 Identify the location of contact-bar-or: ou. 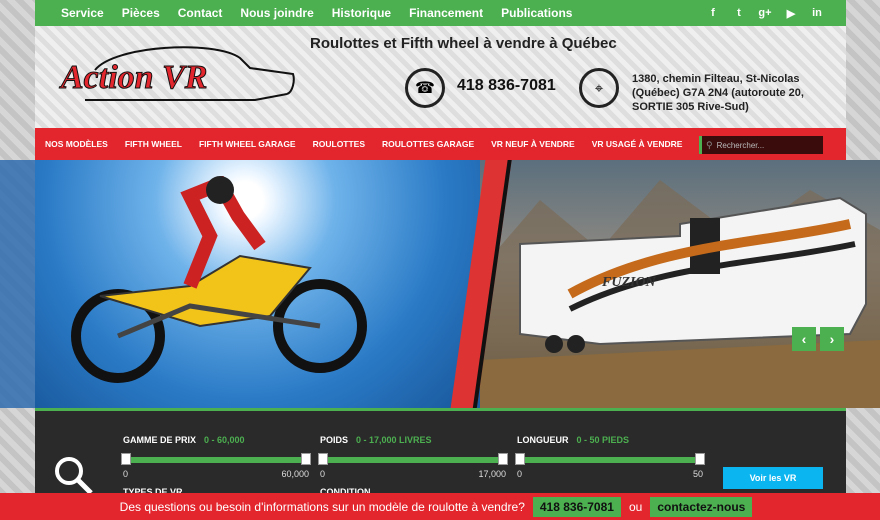
(635, 506).